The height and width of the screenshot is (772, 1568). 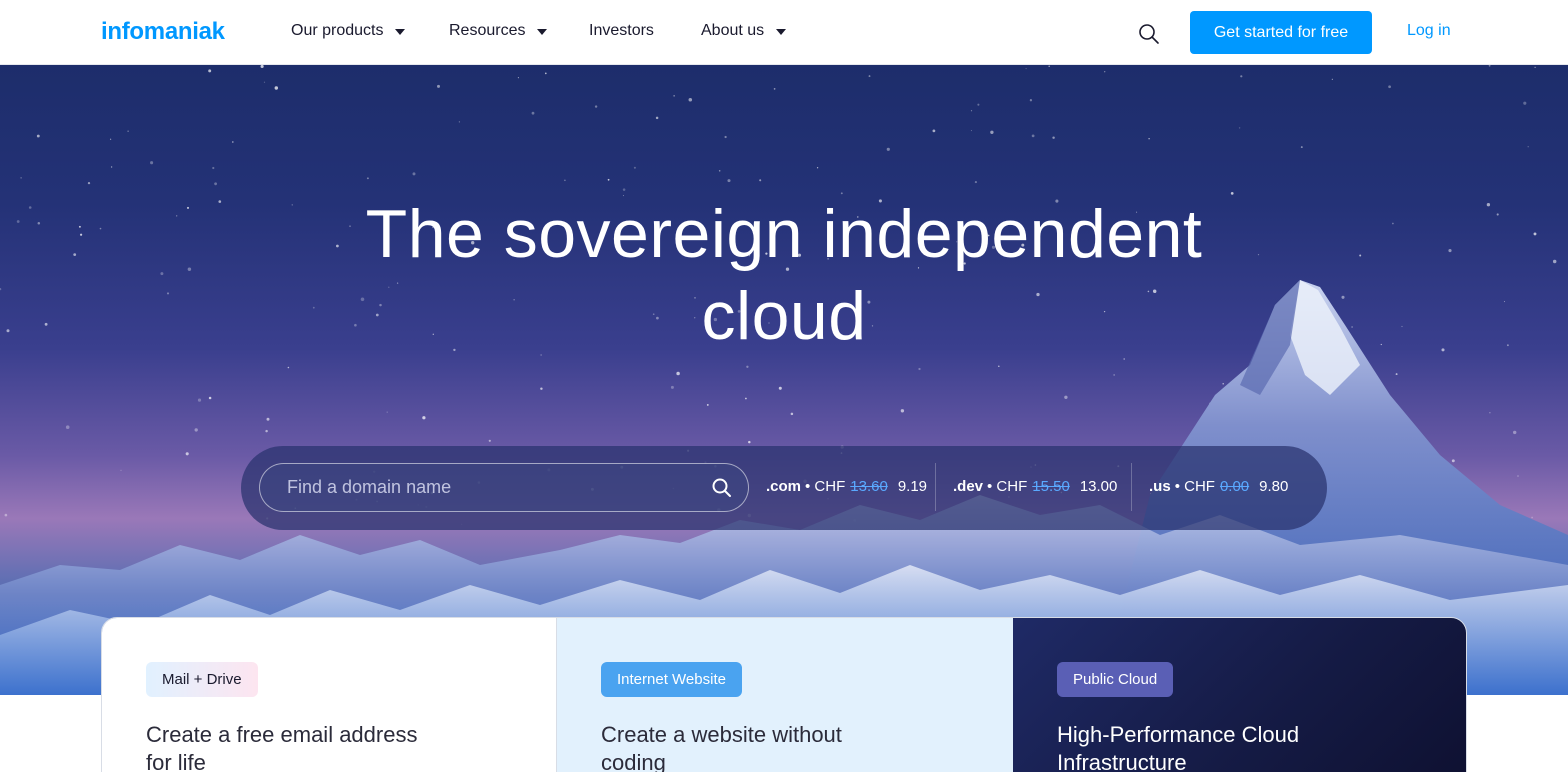 I want to click on nav-investors: Investors, so click(x=621, y=31).